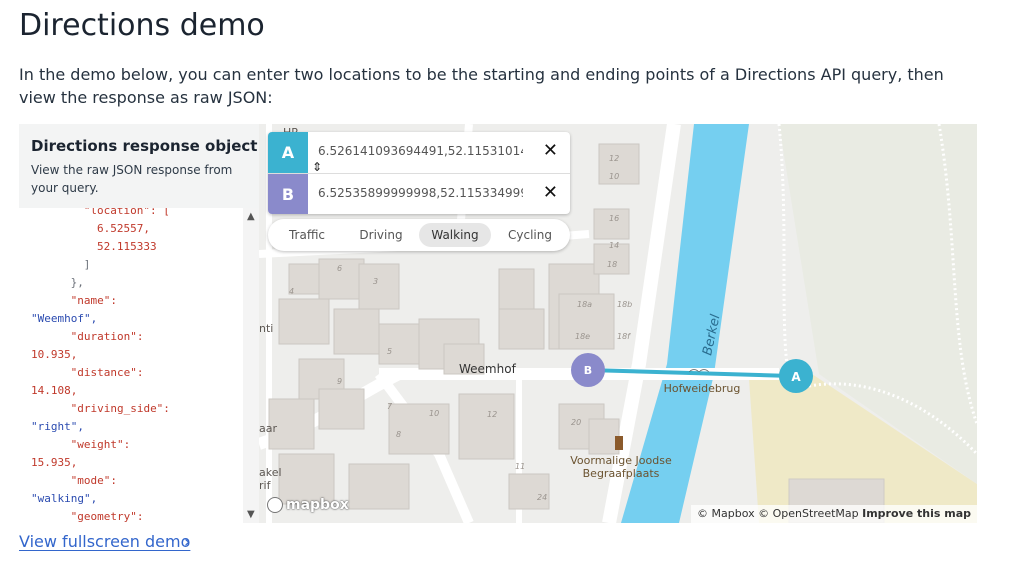 The width and height of the screenshot is (1017, 562). Describe the element at coordinates (120, 408) in the screenshot. I see `json-code-line: "driving_side":` at that location.